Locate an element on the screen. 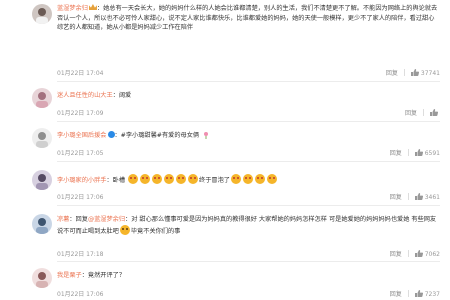 The width and height of the screenshot is (450, 300). comment-meta: 01月22日 17:05 回复 6591 is located at coordinates (248, 153).